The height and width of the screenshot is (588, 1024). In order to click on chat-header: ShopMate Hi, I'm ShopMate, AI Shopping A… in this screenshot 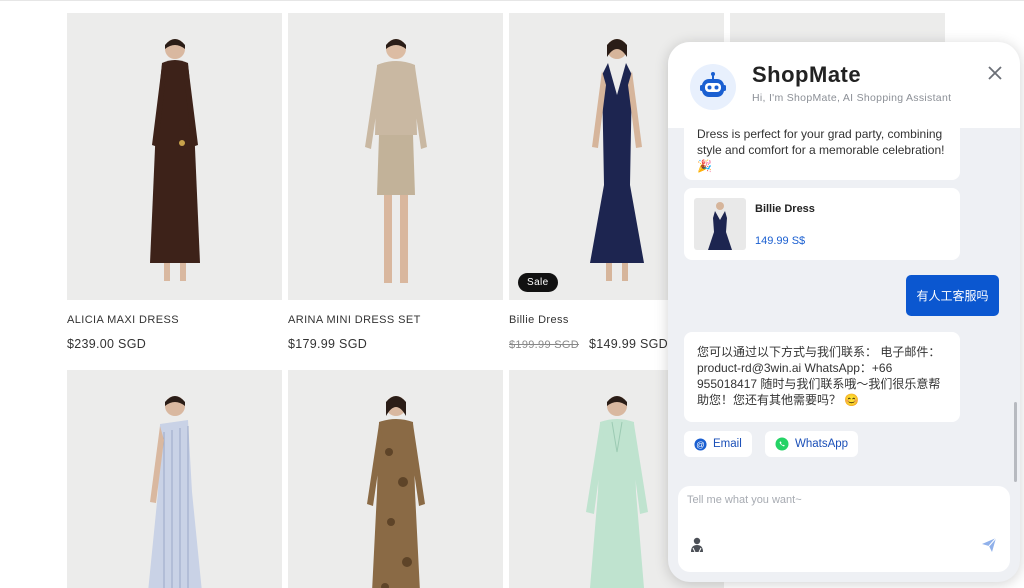, I will do `click(844, 85)`.